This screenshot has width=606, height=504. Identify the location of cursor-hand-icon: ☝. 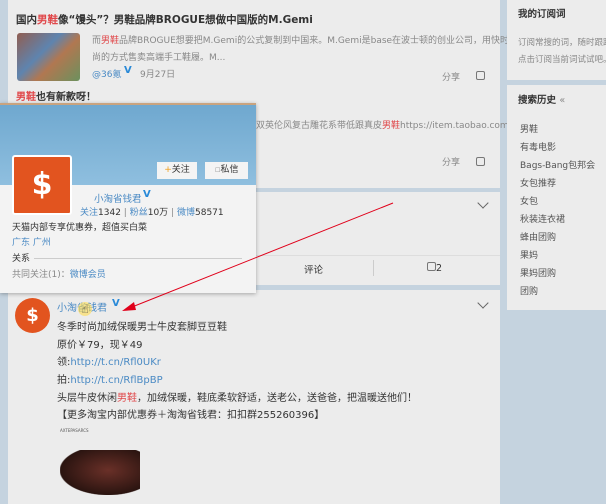
(85, 309).